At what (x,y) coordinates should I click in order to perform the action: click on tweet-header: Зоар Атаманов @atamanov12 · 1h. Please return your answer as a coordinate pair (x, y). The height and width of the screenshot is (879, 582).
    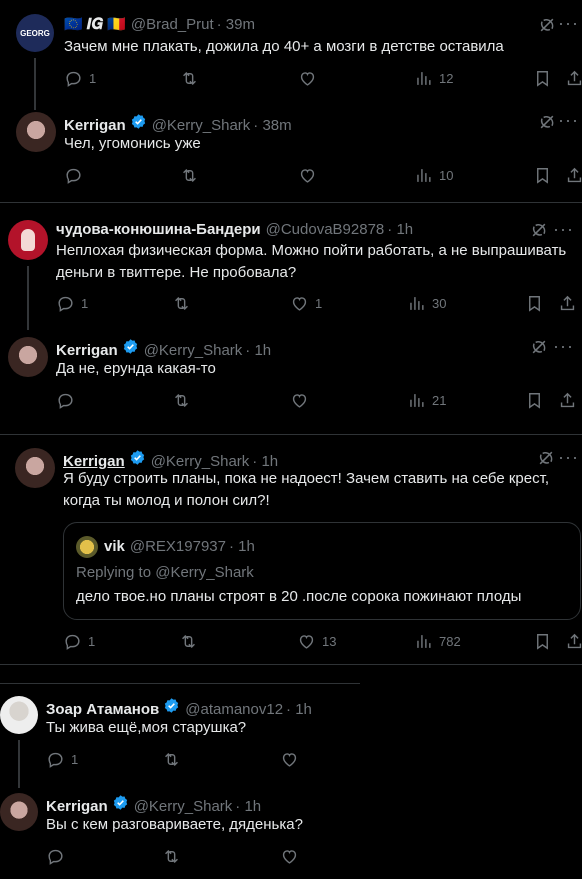
    Looking at the image, I should click on (179, 707).